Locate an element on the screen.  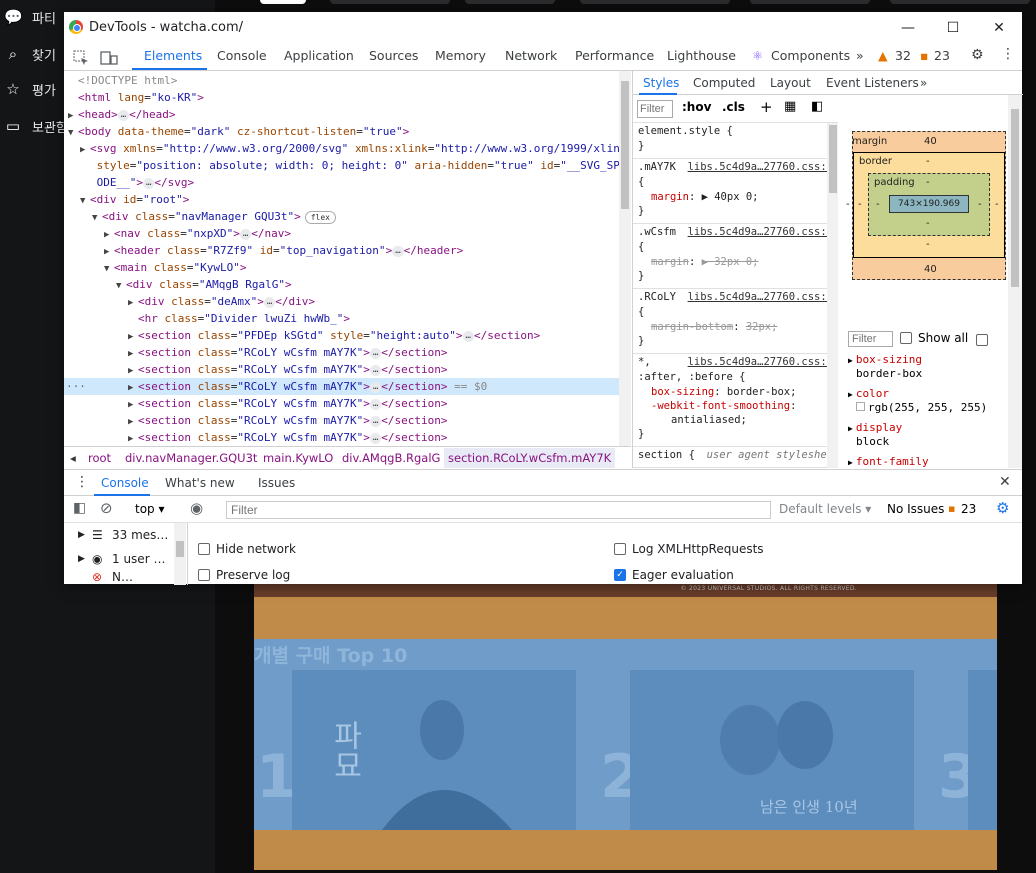
clear-console-icon: ⊘ is located at coordinates (106, 508).